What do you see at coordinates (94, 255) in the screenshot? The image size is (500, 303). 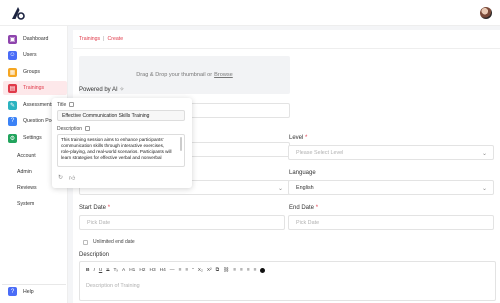 I see `description-label: Description` at bounding box center [94, 255].